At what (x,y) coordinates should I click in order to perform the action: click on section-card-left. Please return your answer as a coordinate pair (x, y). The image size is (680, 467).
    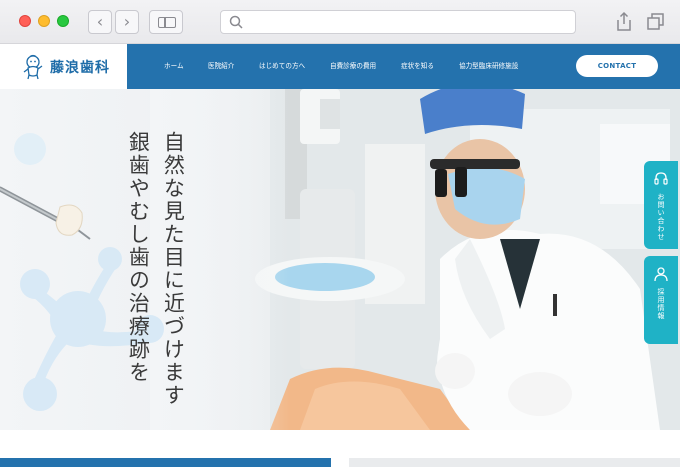
    Looking at the image, I should click on (165, 462).